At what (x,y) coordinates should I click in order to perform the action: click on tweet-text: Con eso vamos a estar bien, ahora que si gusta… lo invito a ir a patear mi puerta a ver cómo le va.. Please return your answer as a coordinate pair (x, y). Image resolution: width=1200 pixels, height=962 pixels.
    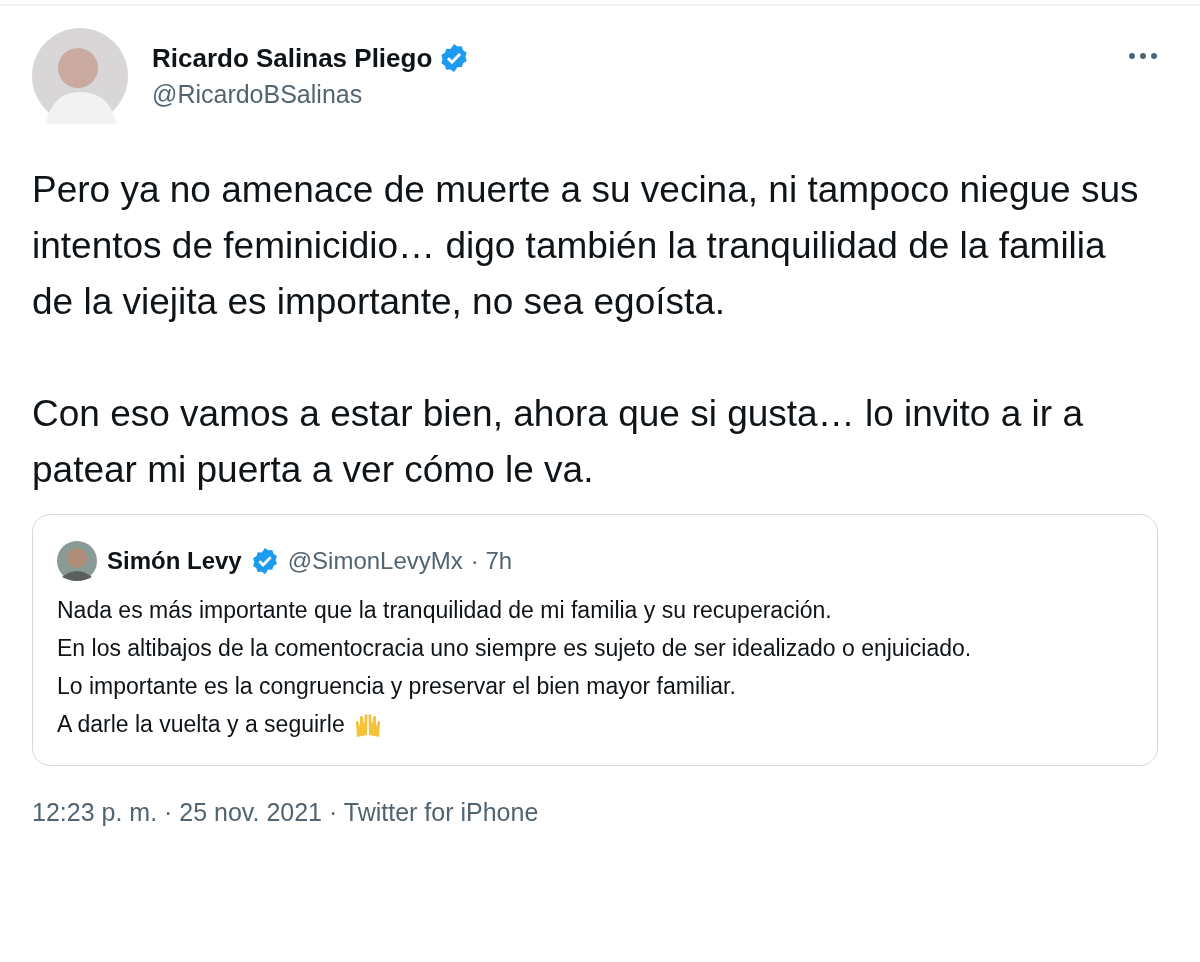
    Looking at the image, I should click on (558, 442).